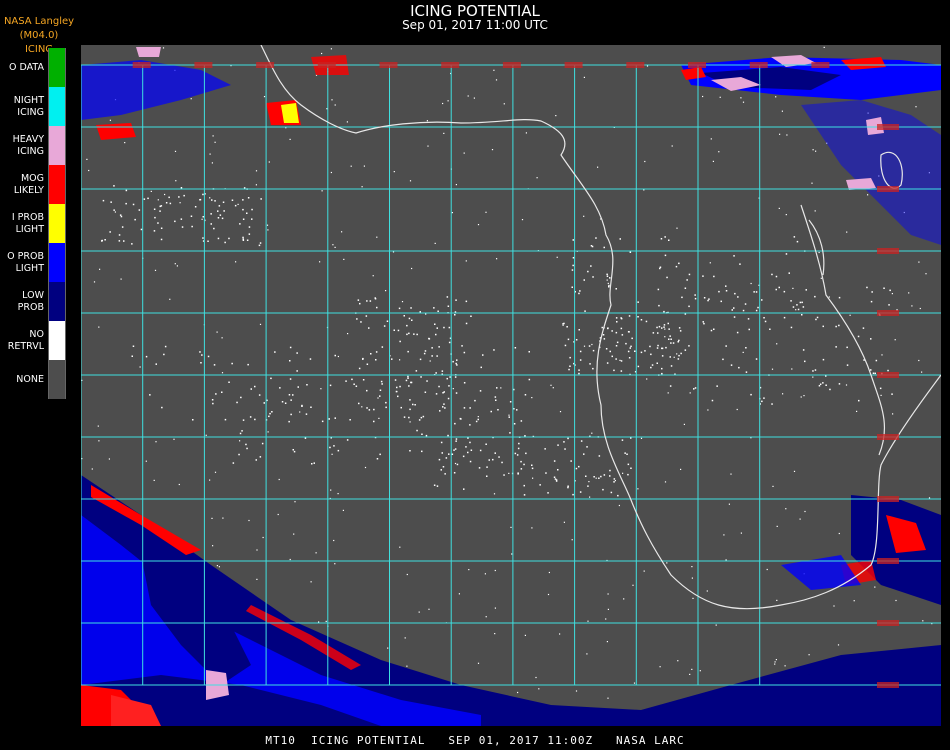 The height and width of the screenshot is (750, 950). What do you see at coordinates (33, 106) in the screenshot?
I see `legend-item: NIGHT ICING` at bounding box center [33, 106].